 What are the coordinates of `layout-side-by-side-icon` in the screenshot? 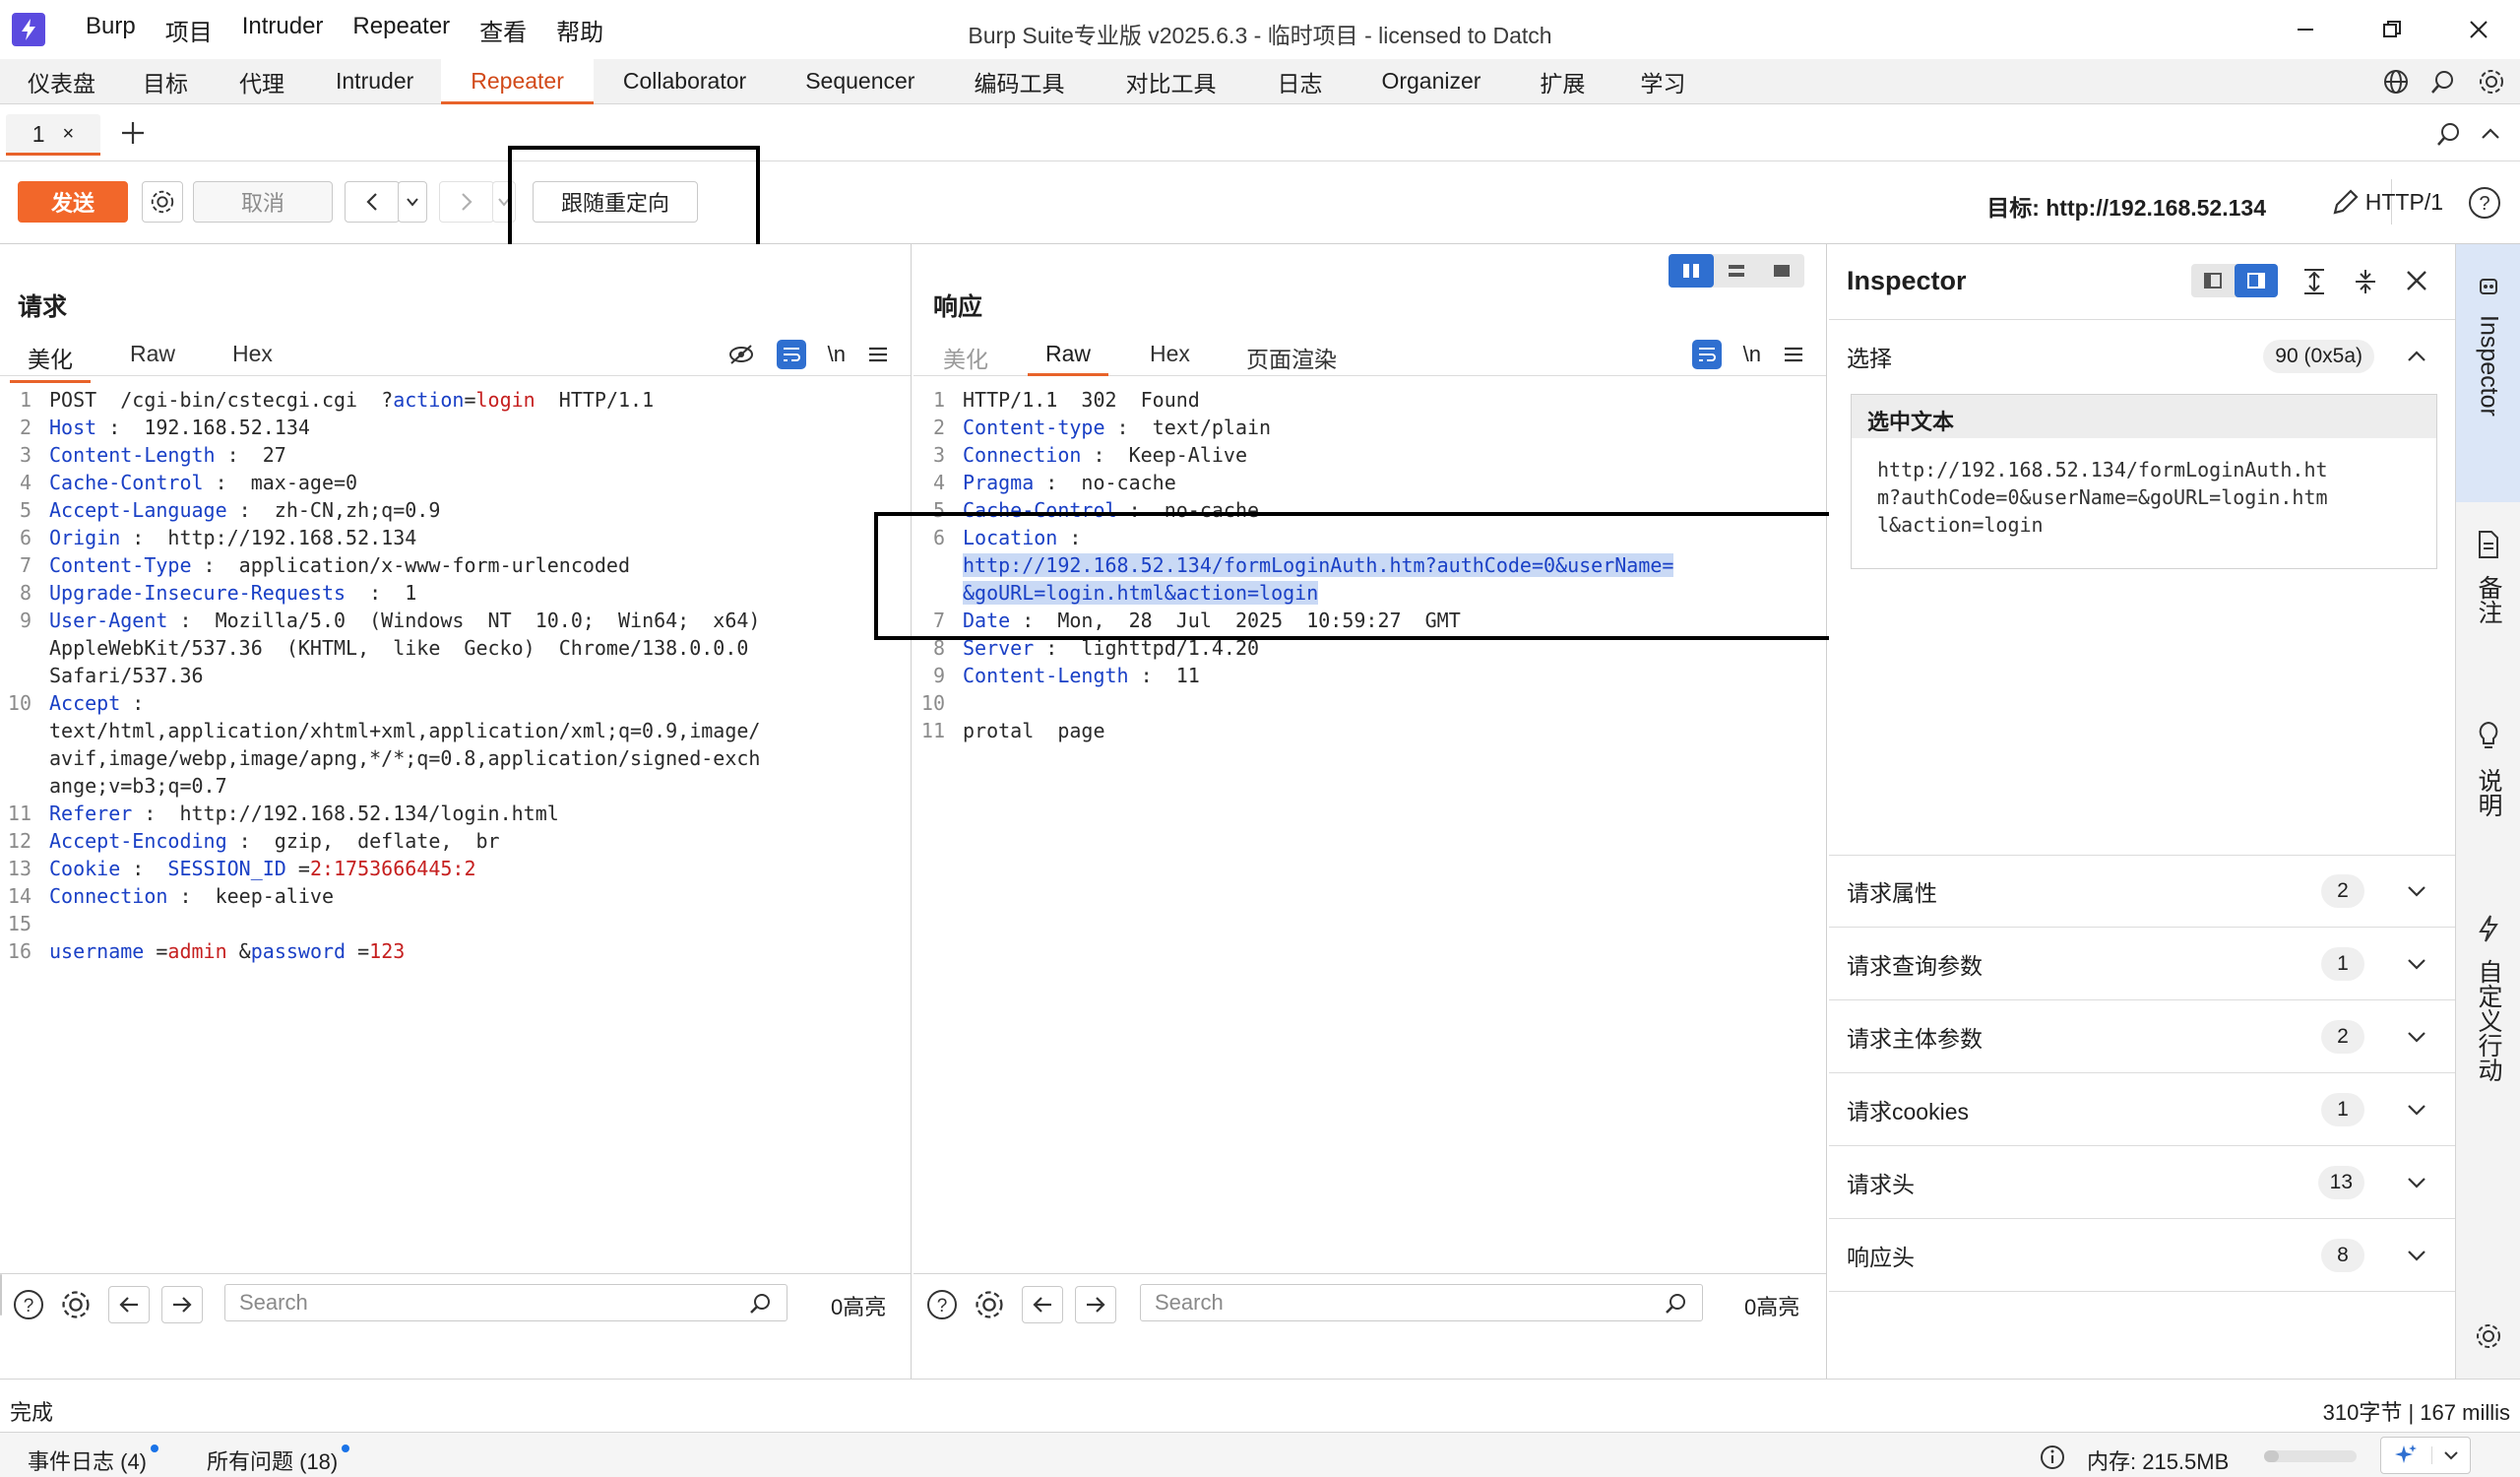 It's located at (1691, 271).